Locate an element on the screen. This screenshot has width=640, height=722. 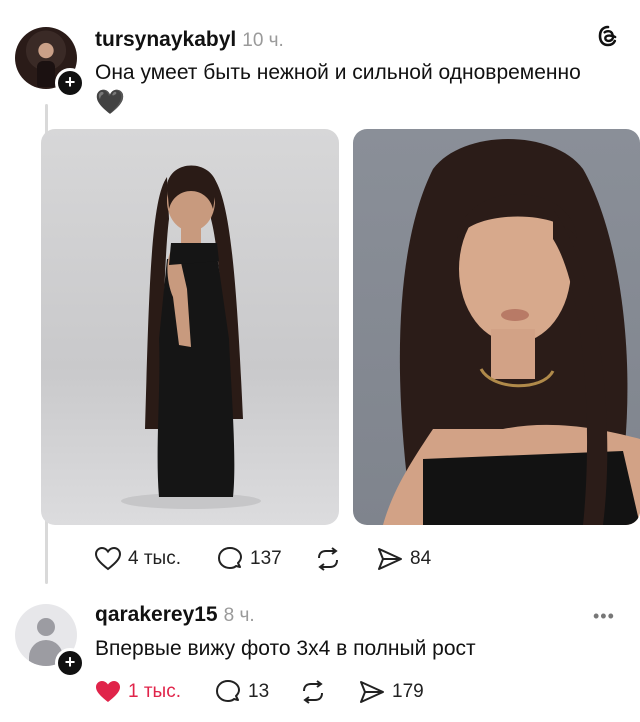
reply-header: qarakerey15 8 ч. is located at coordinates (175, 615).